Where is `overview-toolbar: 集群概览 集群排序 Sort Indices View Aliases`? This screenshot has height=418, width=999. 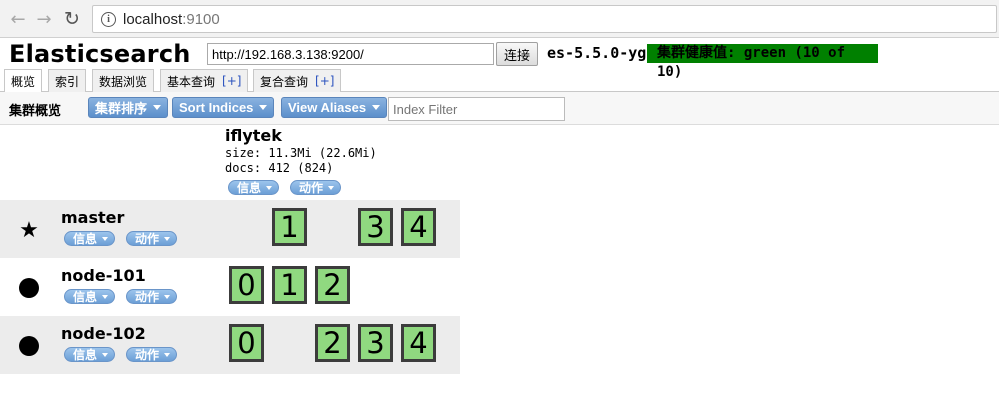
overview-toolbar: 集群概览 集群排序 Sort Indices View Aliases is located at coordinates (499, 108).